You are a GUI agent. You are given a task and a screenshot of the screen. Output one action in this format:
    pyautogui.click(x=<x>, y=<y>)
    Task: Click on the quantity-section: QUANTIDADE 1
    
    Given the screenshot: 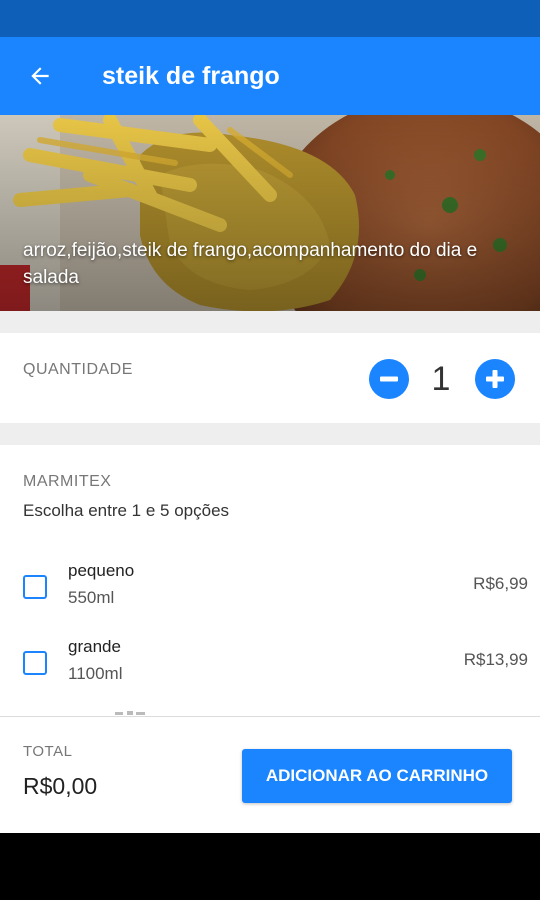 What is the action you would take?
    pyautogui.click(x=270, y=378)
    